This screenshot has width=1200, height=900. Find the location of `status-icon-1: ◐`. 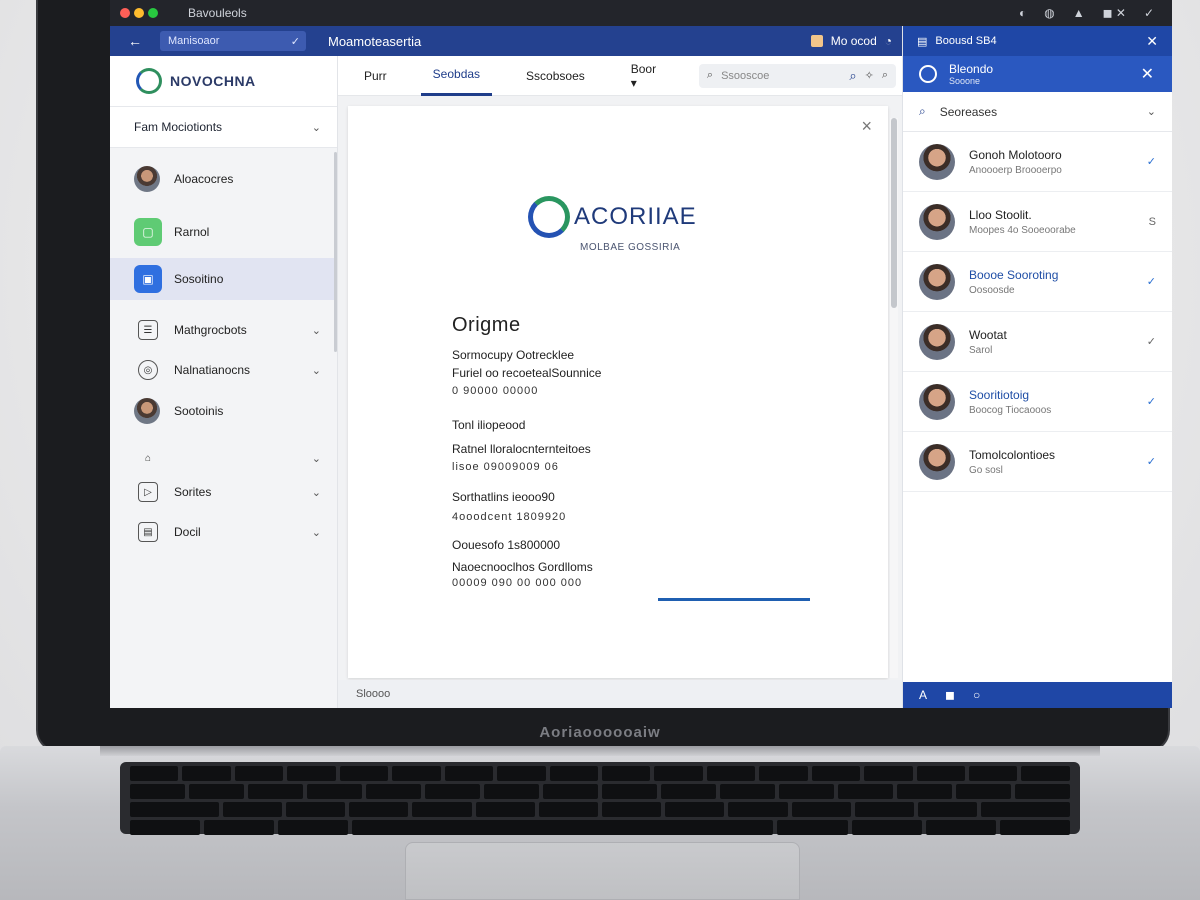

status-icon-1: ◐ is located at coordinates (1022, 13).